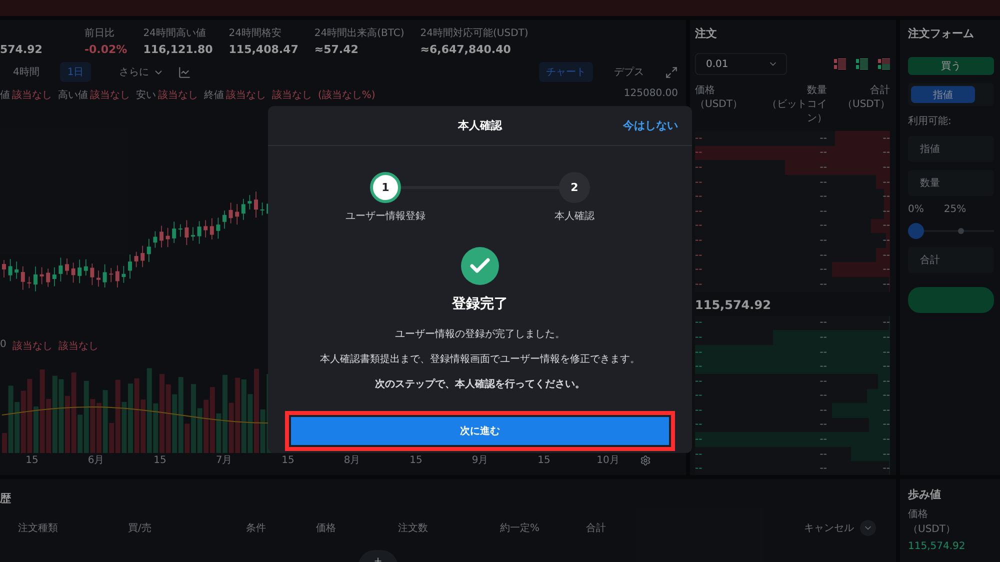 This screenshot has width=1000, height=562. Describe the element at coordinates (480, 384) in the screenshot. I see `dialog-message: 次のステップで、本人確認を行ってください。` at that location.